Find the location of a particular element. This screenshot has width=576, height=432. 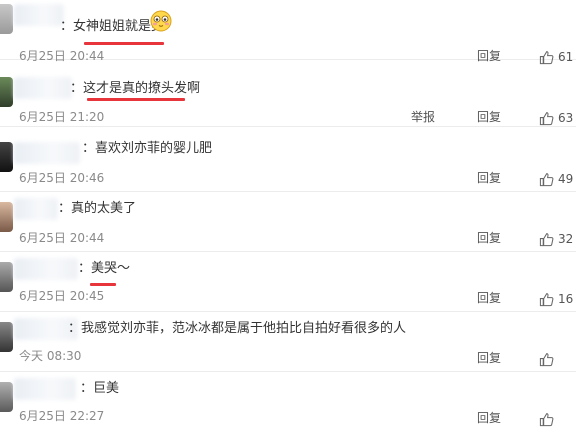

like-button: 32 is located at coordinates (556, 239).